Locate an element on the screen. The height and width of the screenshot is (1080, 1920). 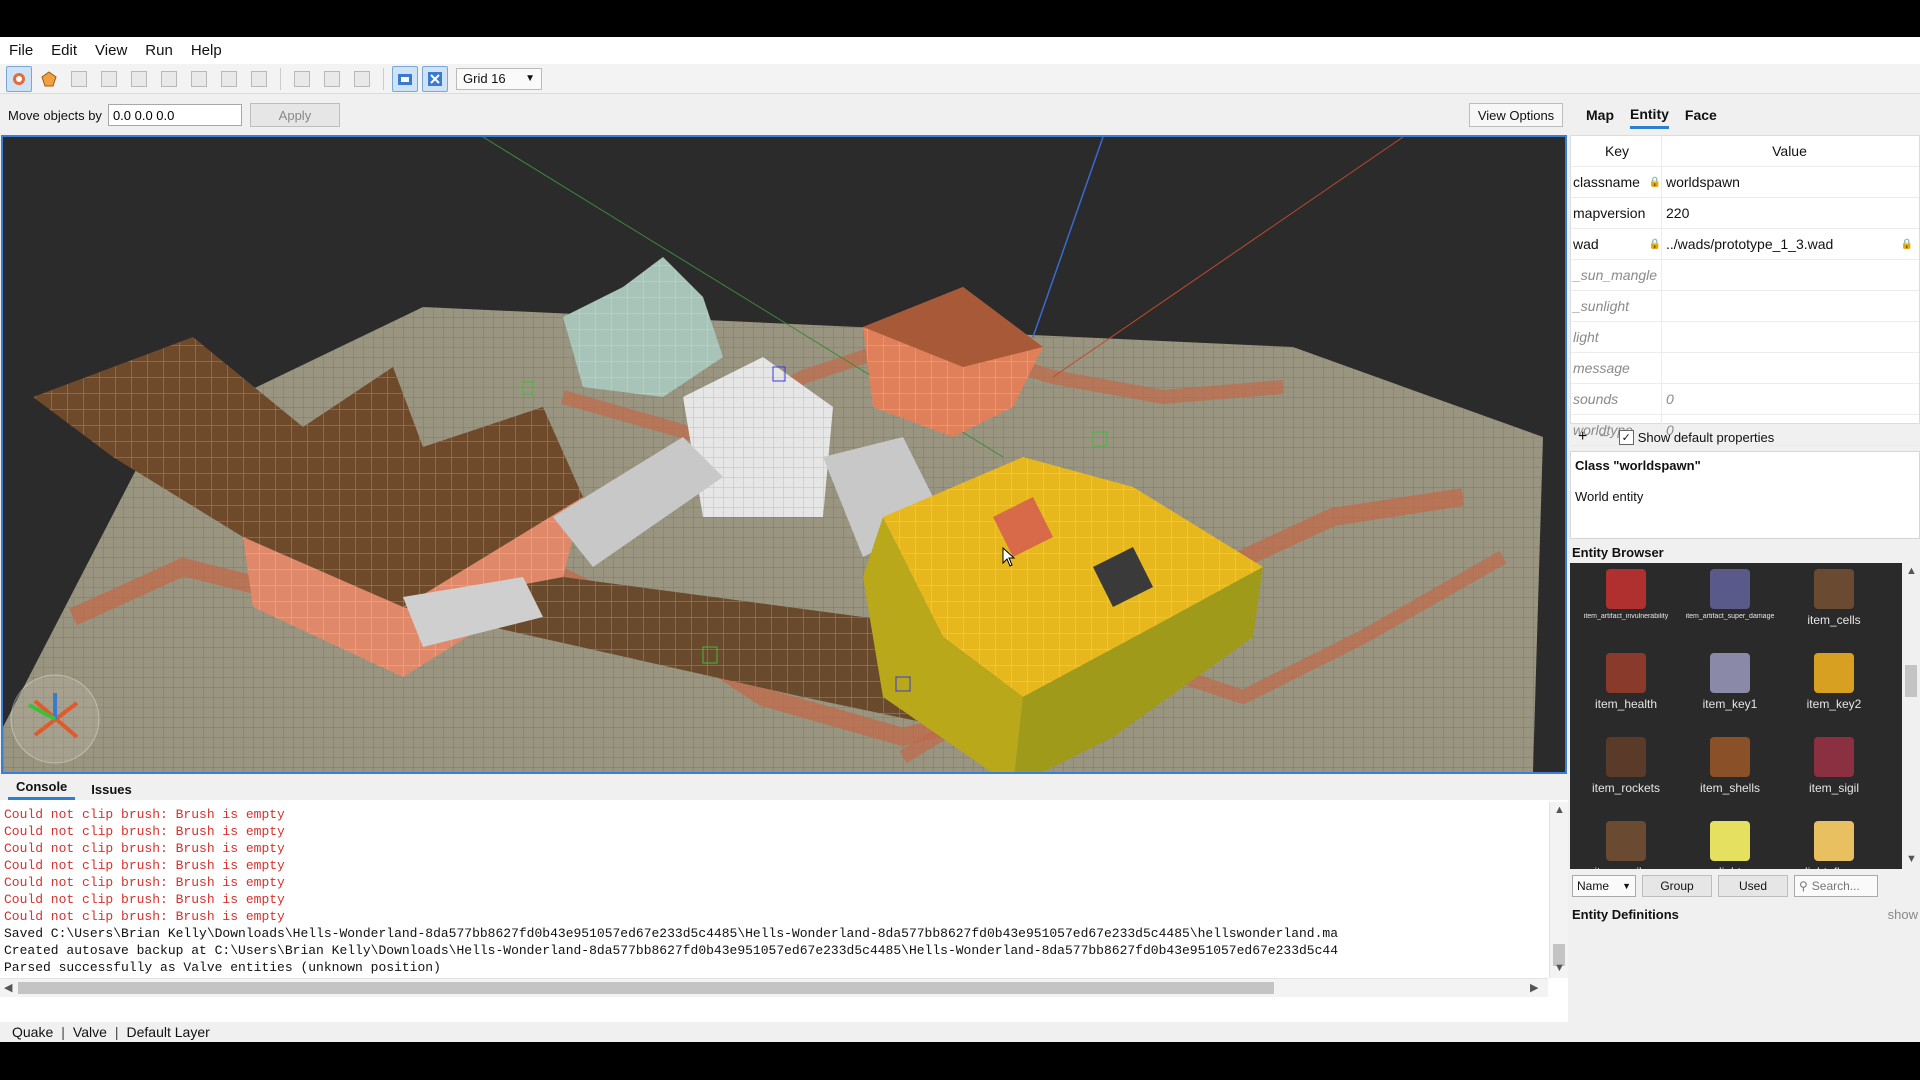
entity-browser-item: item_artifact_invulnerability is located at coordinates (1626, 594).